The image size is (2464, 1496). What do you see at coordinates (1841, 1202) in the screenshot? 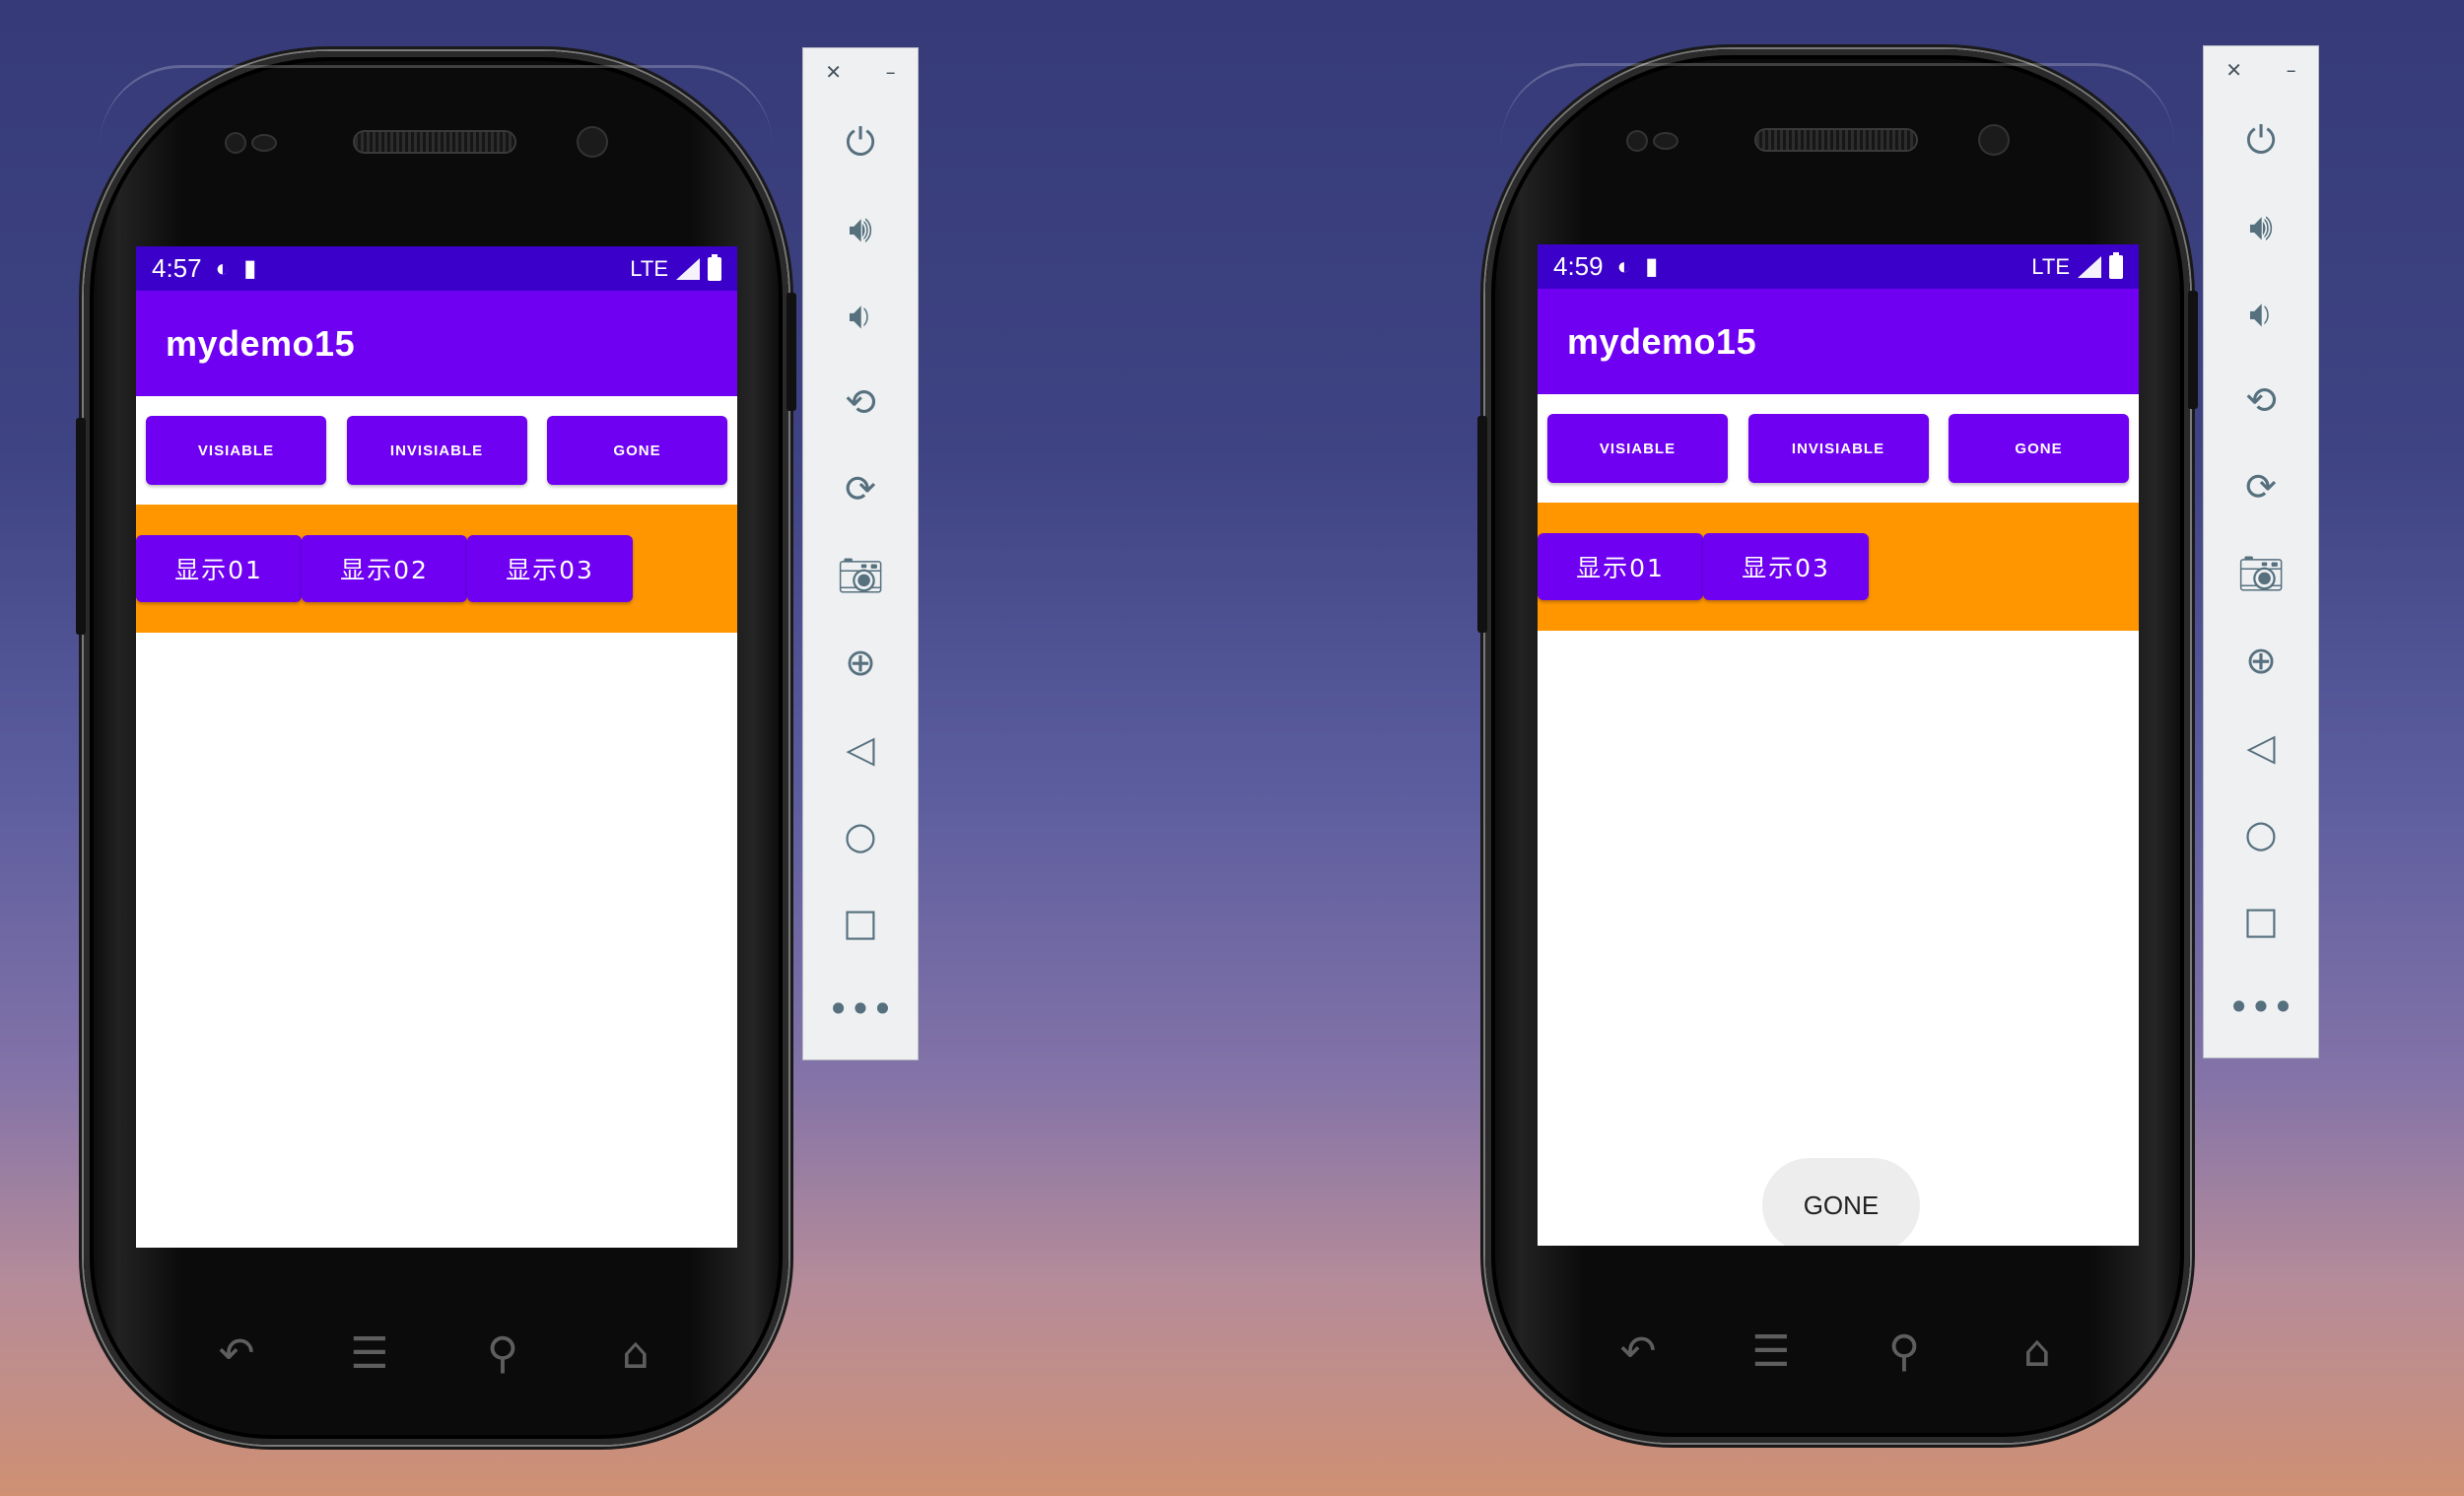
I see `toast-message: GONE` at bounding box center [1841, 1202].